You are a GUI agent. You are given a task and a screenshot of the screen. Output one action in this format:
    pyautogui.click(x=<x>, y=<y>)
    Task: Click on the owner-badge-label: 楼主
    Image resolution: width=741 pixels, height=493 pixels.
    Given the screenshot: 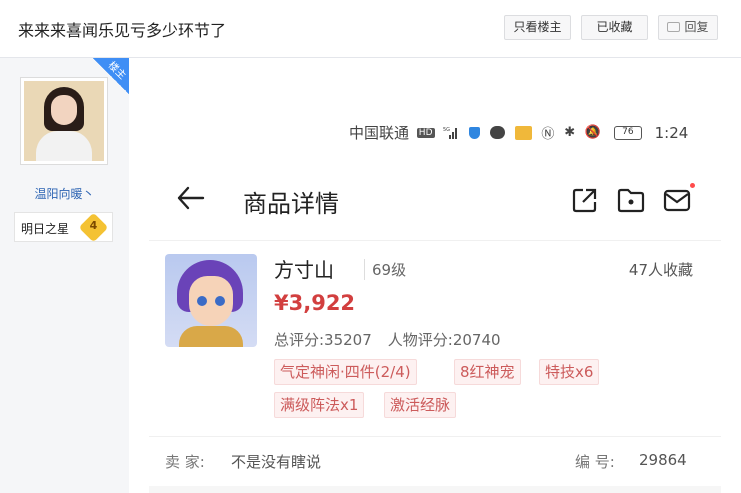 What is the action you would take?
    pyautogui.click(x=116, y=70)
    